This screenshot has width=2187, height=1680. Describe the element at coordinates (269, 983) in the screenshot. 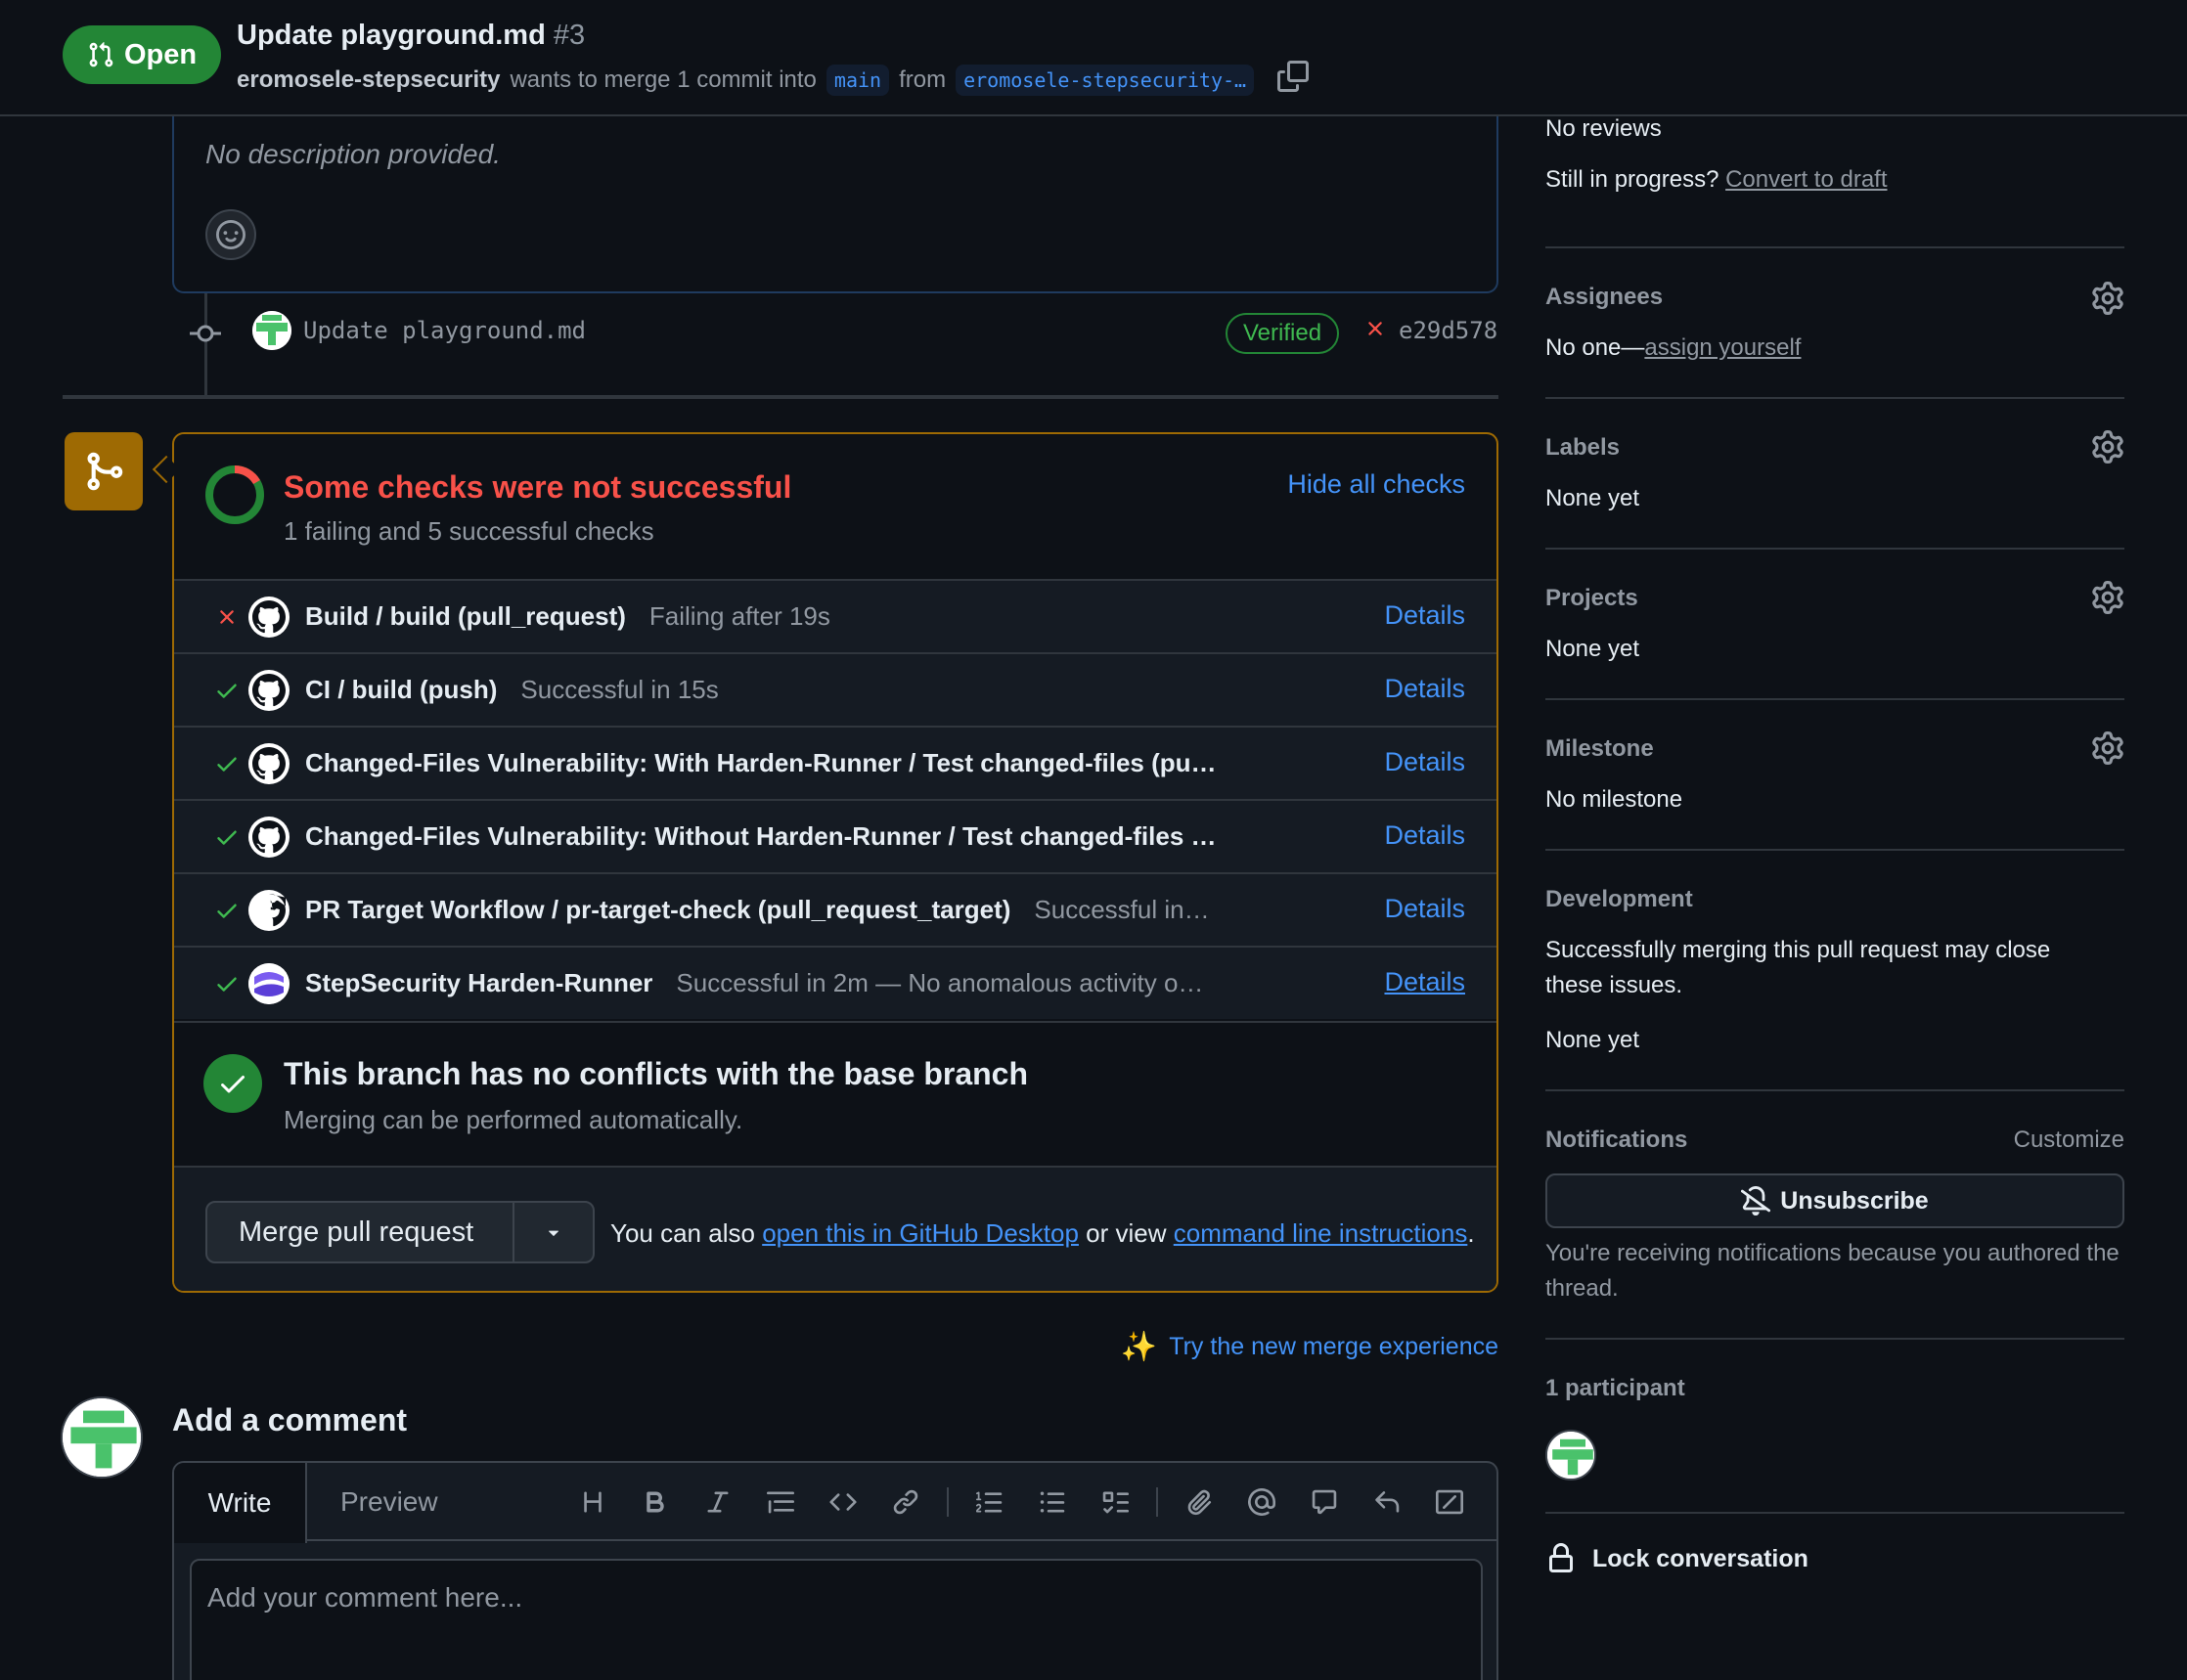

I see `stepsecurity-logo-icon` at that location.